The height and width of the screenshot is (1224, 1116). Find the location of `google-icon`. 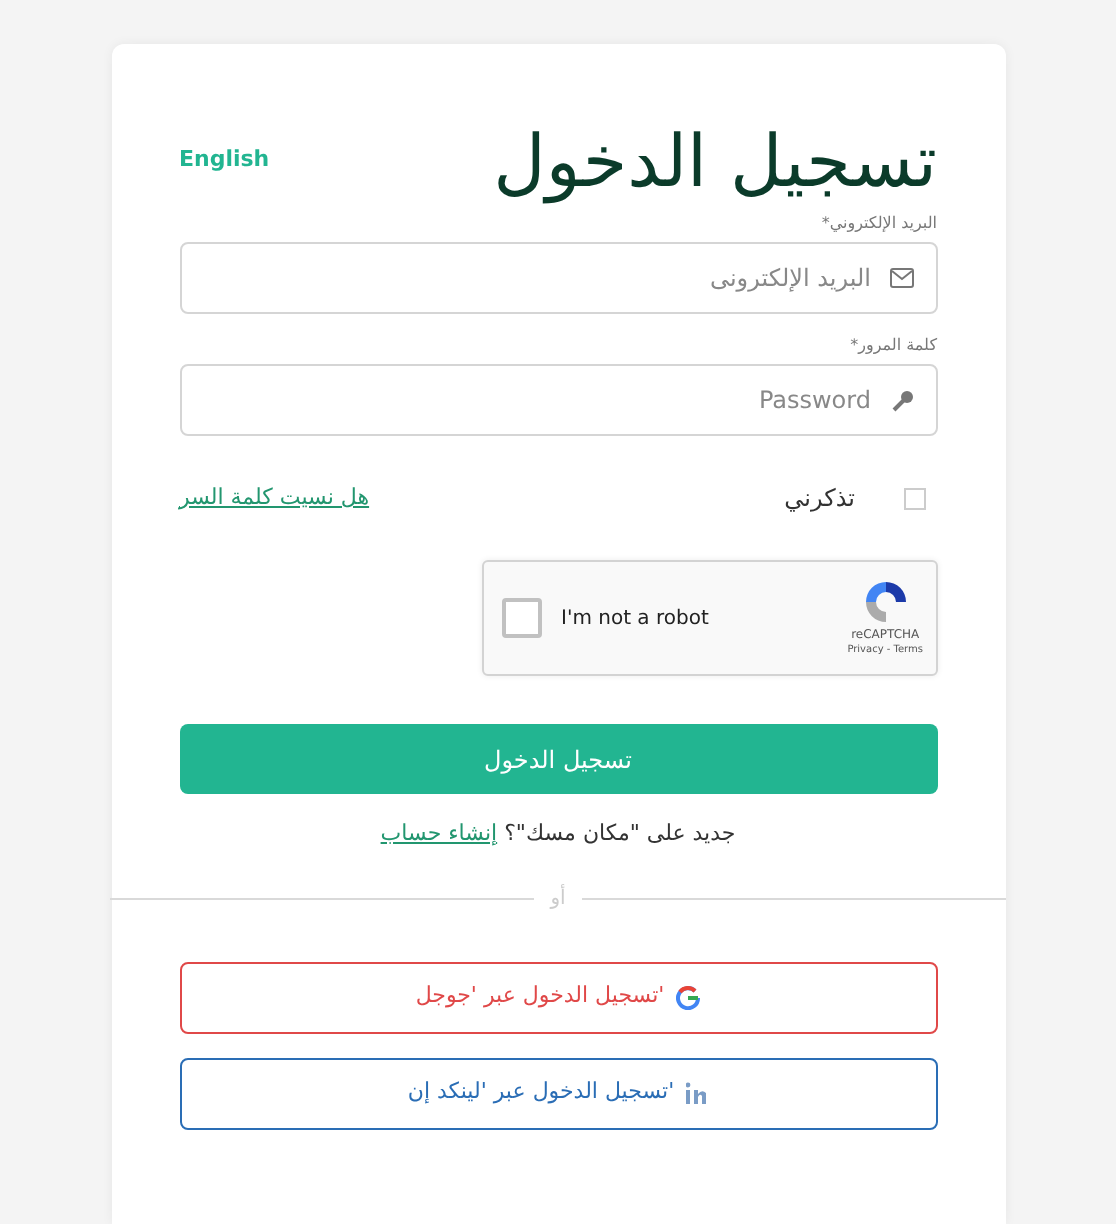

google-icon is located at coordinates (688, 997).